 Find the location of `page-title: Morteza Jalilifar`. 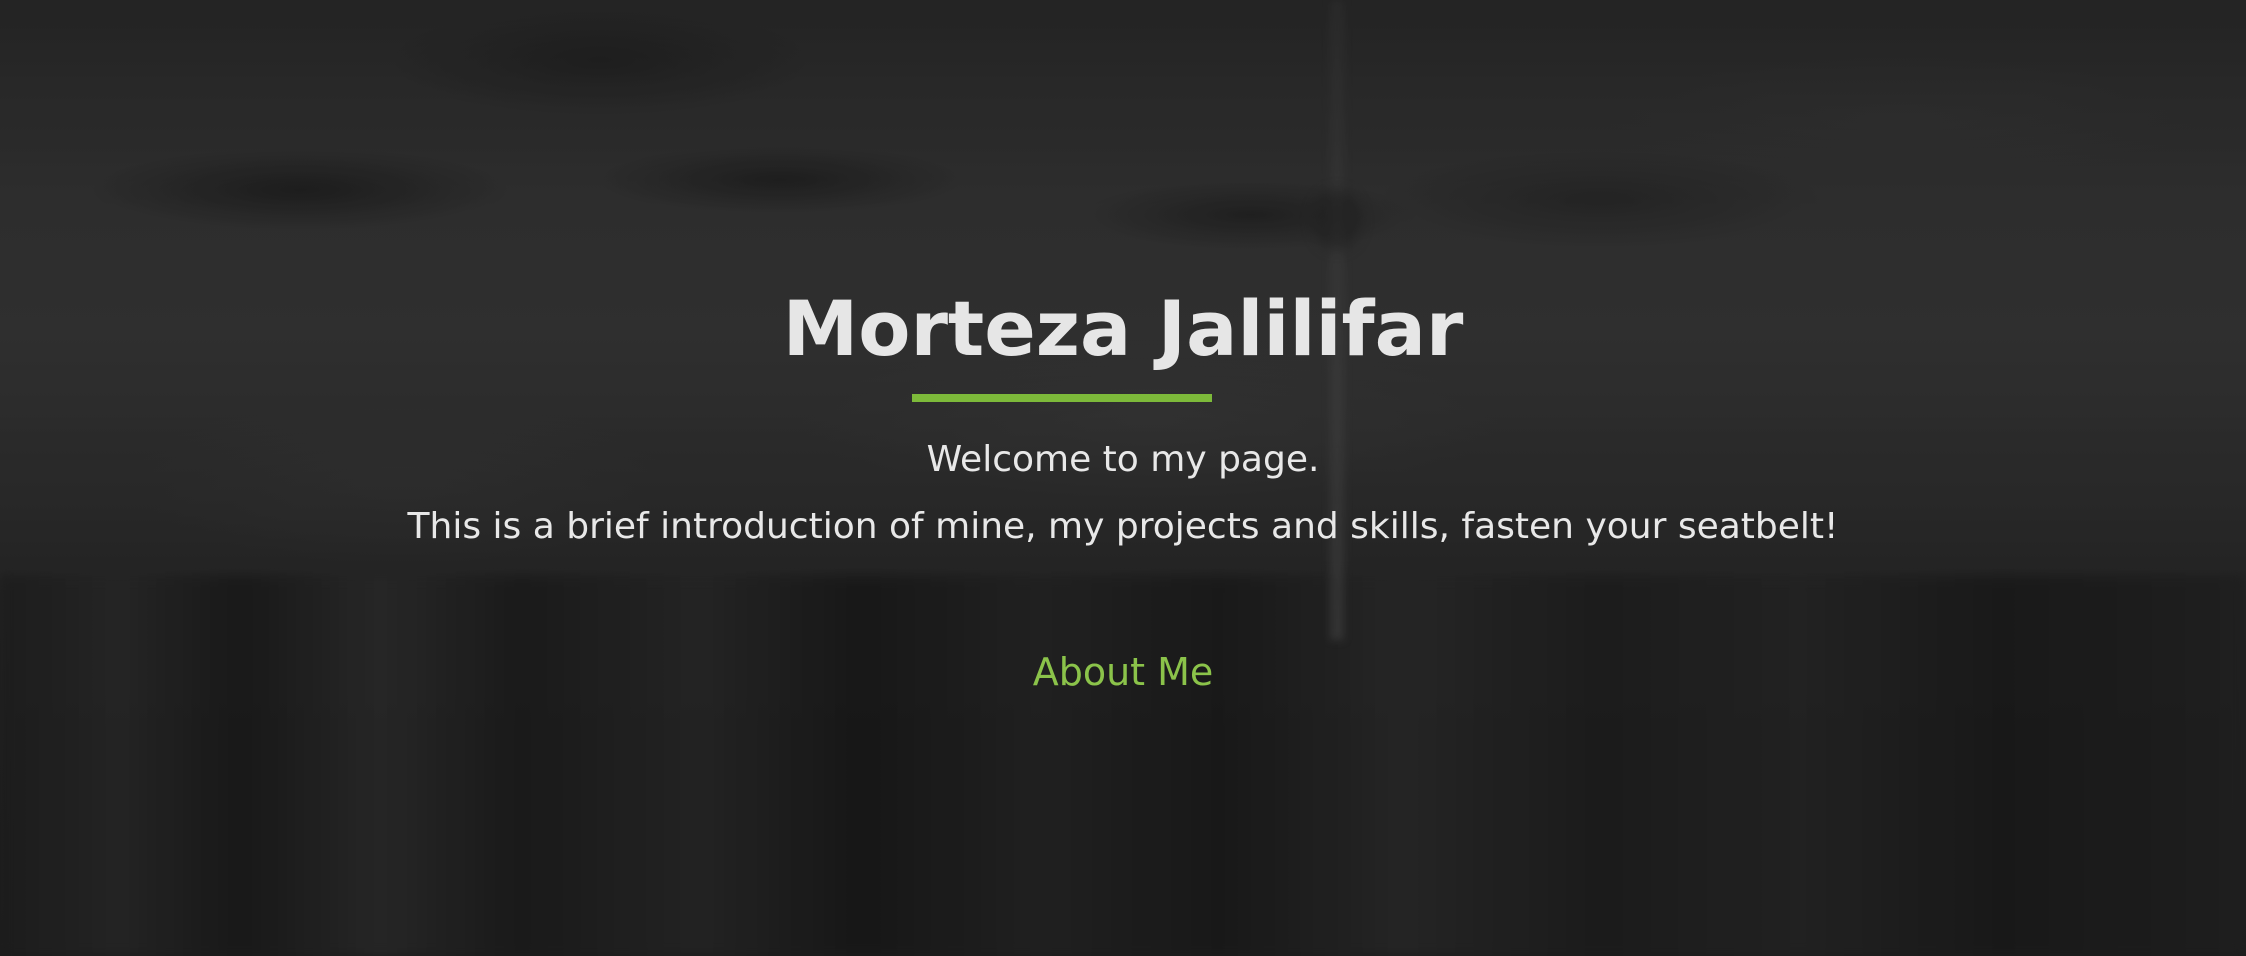

page-title: Morteza Jalilifar is located at coordinates (1123, 328).